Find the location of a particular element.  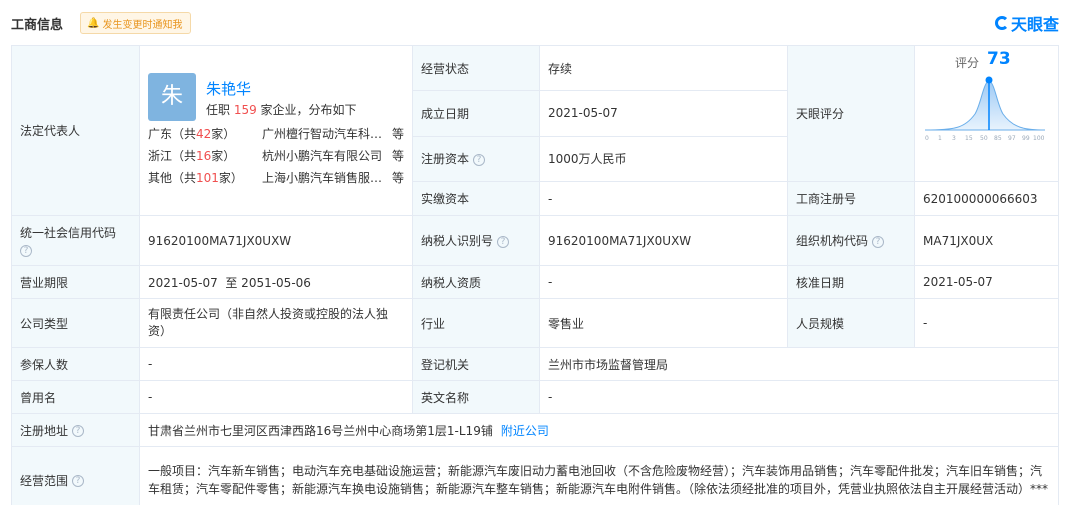

approval-date-label: 核准日期 is located at coordinates (851, 282).